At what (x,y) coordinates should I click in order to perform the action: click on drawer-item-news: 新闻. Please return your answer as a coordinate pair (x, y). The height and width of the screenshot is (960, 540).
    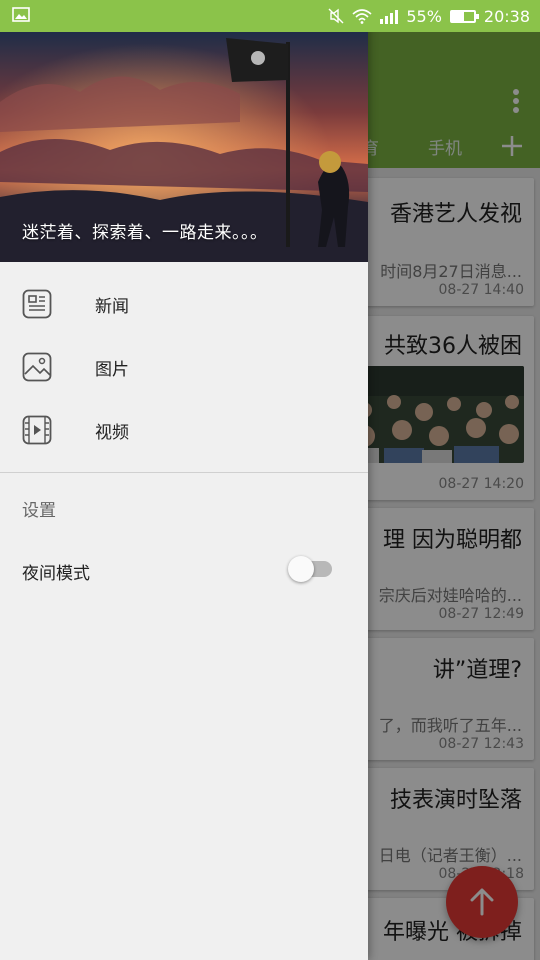
    Looking at the image, I should click on (184, 304).